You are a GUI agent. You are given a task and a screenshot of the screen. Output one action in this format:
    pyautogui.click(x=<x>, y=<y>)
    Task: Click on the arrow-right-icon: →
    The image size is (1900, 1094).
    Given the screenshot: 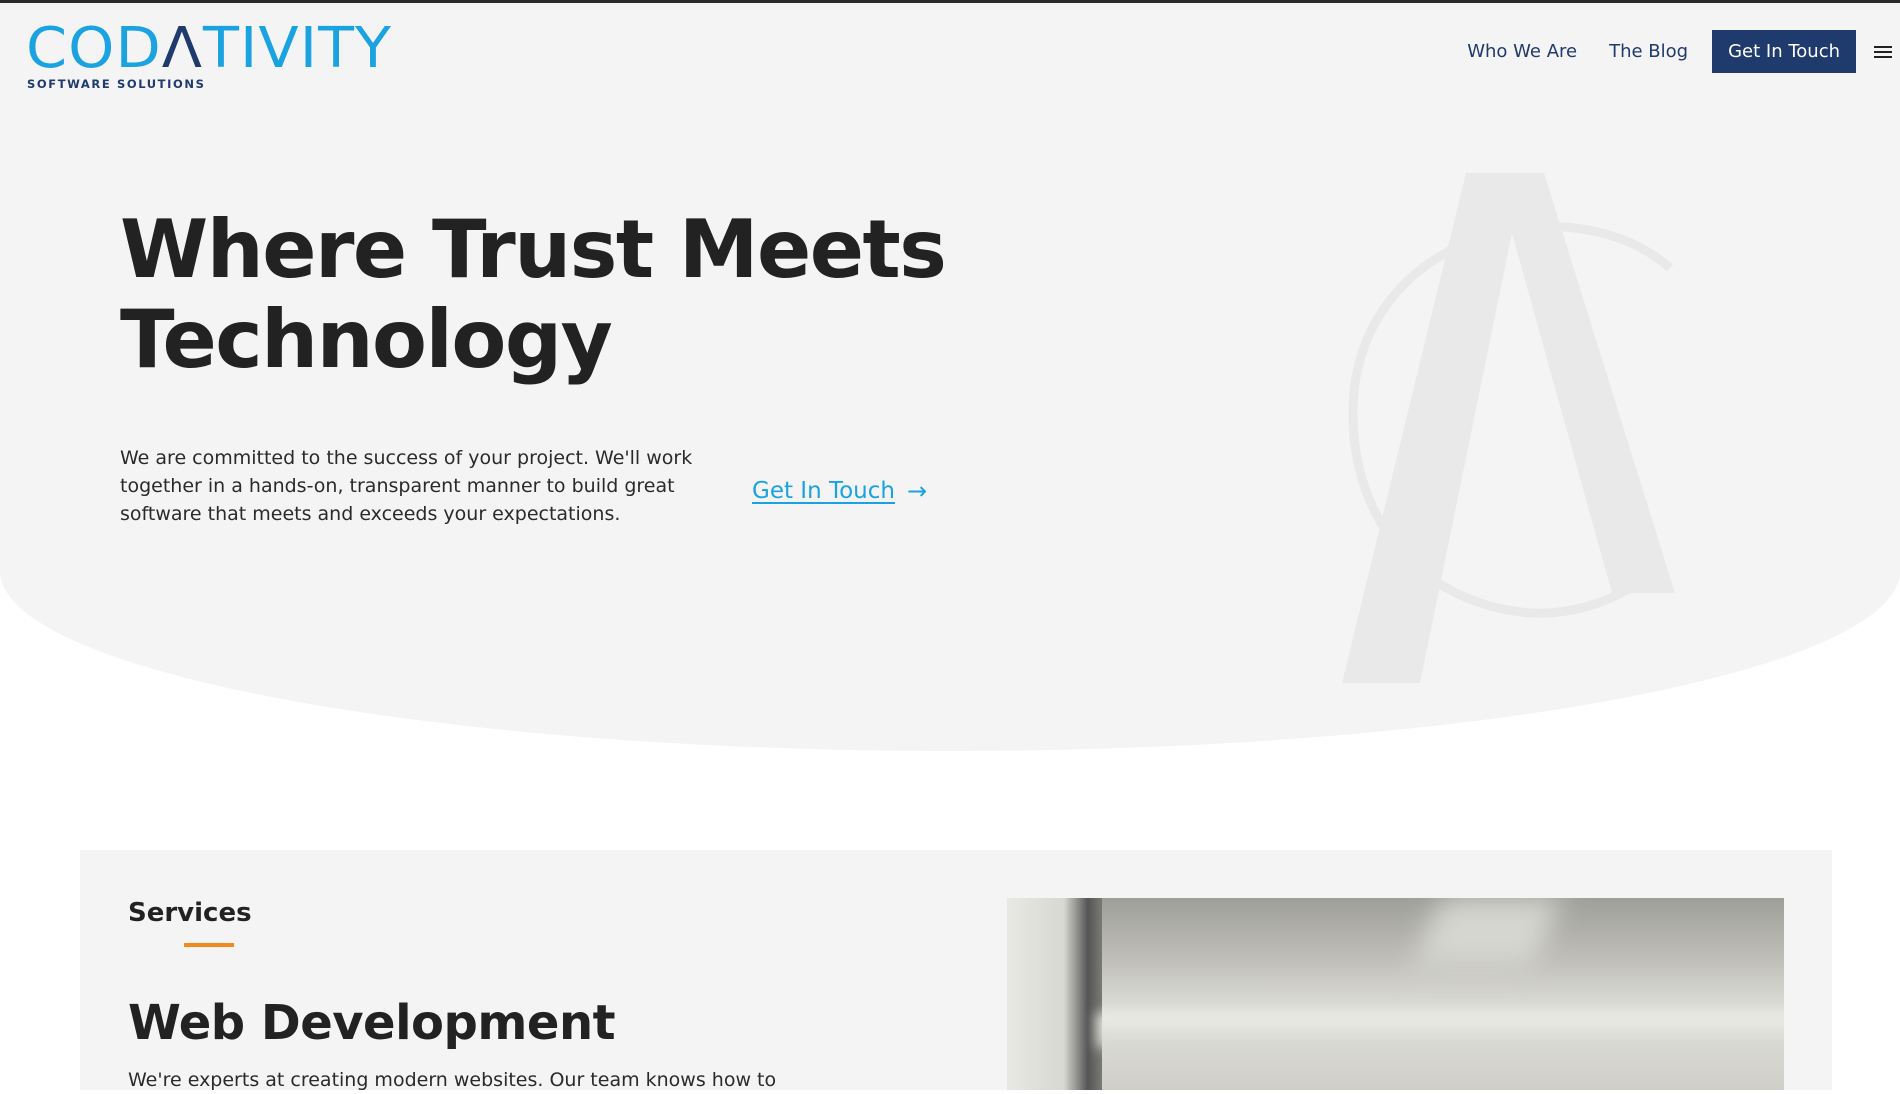 What is the action you would take?
    pyautogui.click(x=917, y=491)
    